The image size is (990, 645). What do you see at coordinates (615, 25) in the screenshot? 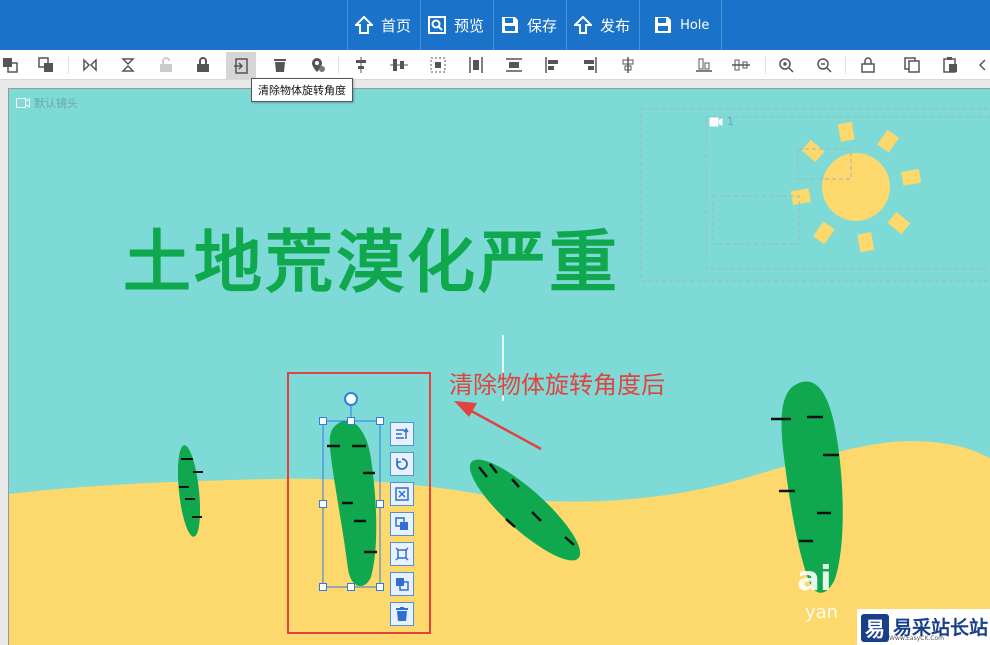
I see `nav-publish-label: 发布` at bounding box center [615, 25].